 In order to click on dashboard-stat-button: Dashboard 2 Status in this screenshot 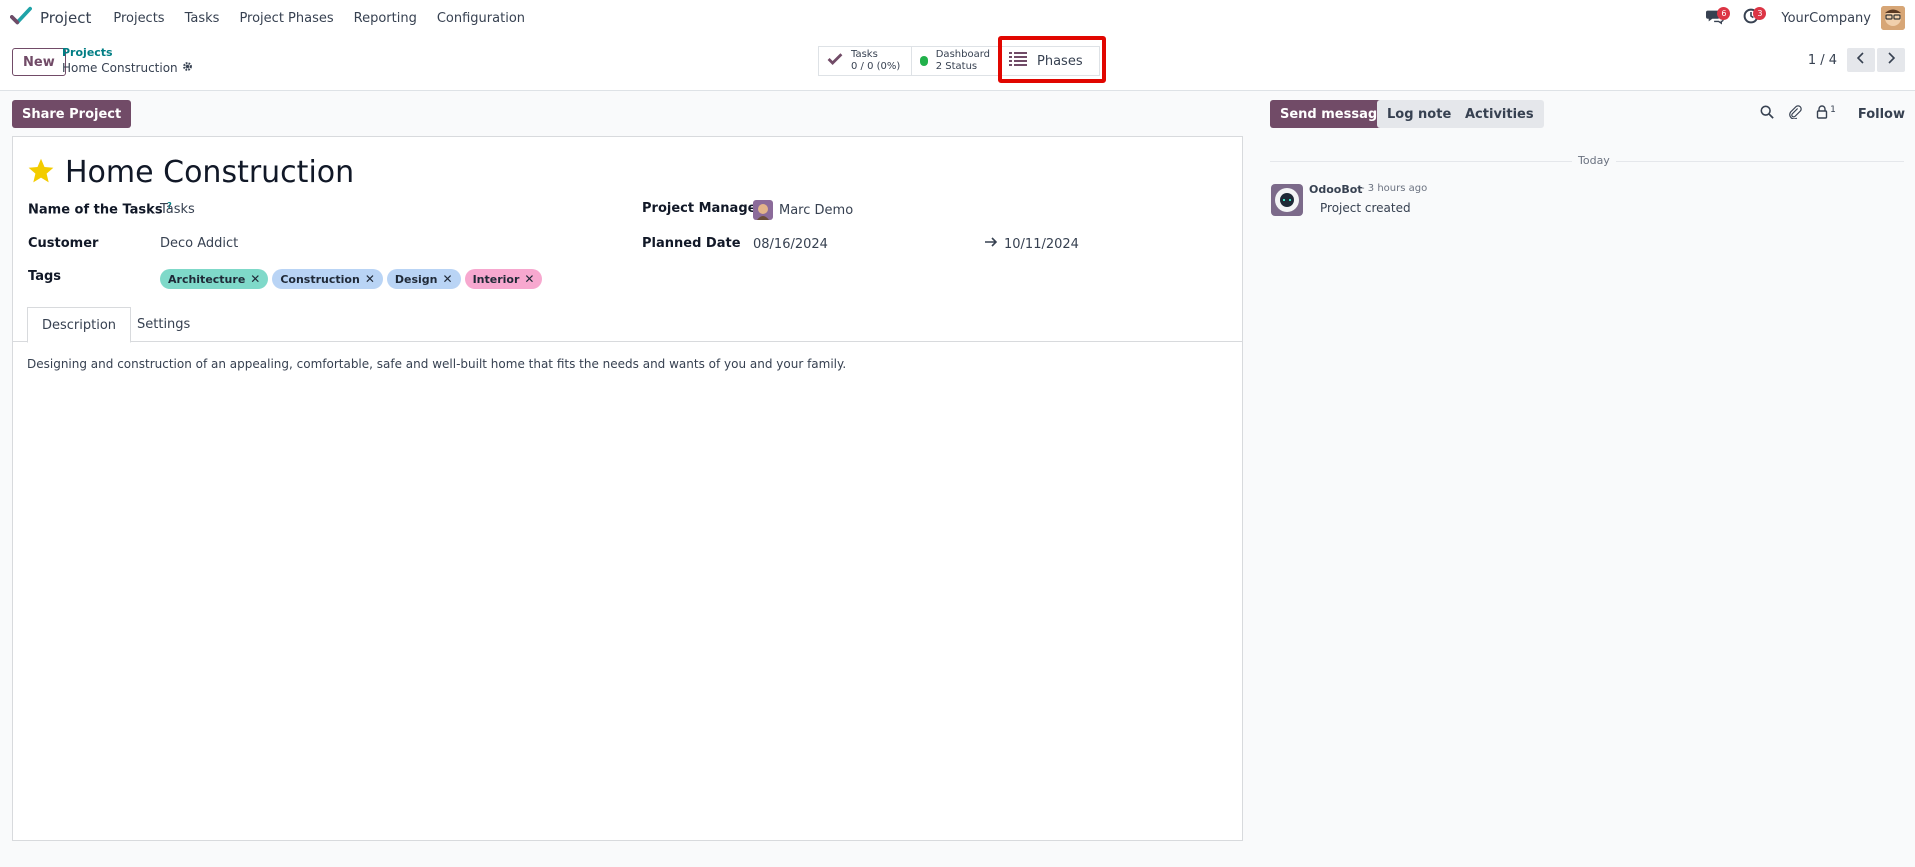, I will do `click(955, 61)`.